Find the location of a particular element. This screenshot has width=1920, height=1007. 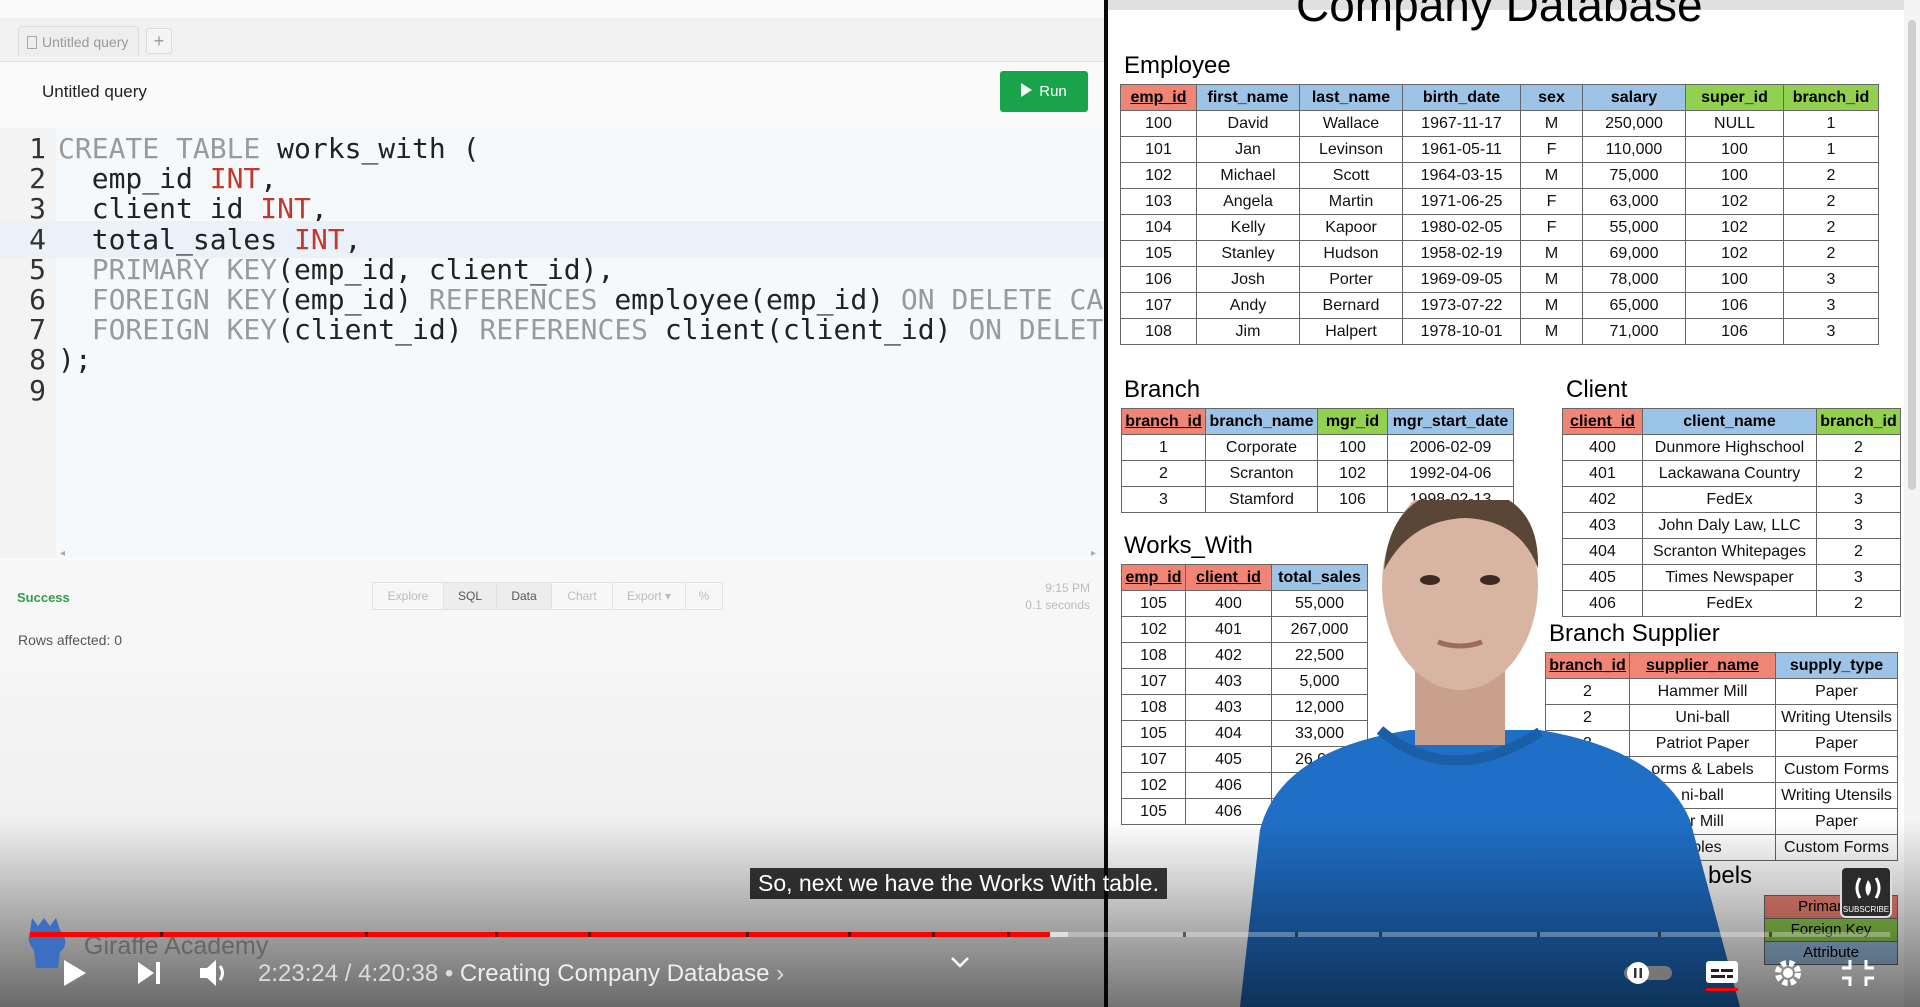

table-header-row: branch_id branch_name mgr_id mgr_start_date is located at coordinates (1317, 421).